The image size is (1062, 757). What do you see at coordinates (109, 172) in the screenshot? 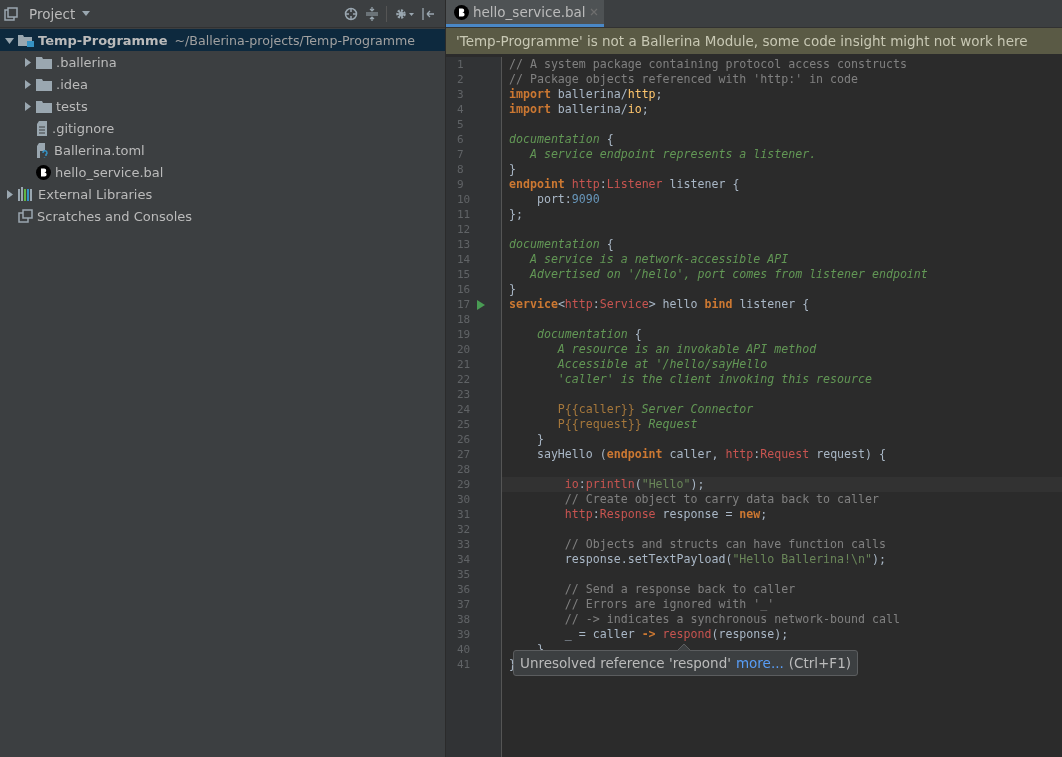
I see `tree-item-label: hello_service.bal` at bounding box center [109, 172].